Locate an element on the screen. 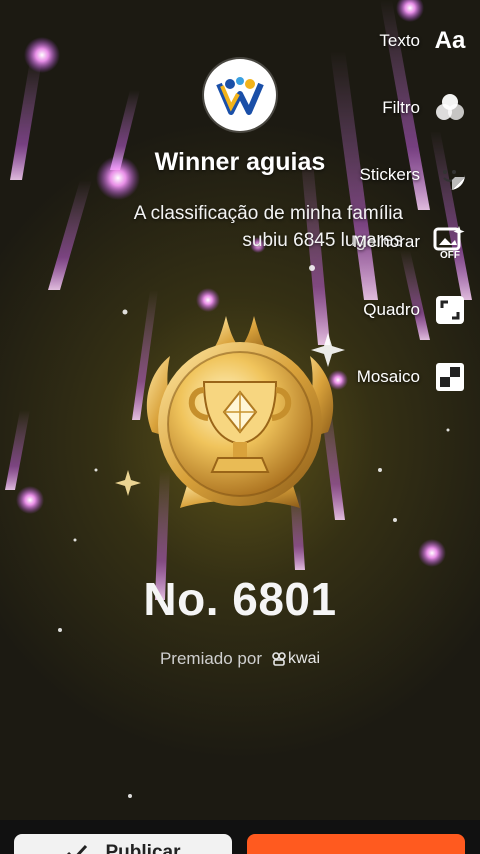  next-button is located at coordinates (356, 844).